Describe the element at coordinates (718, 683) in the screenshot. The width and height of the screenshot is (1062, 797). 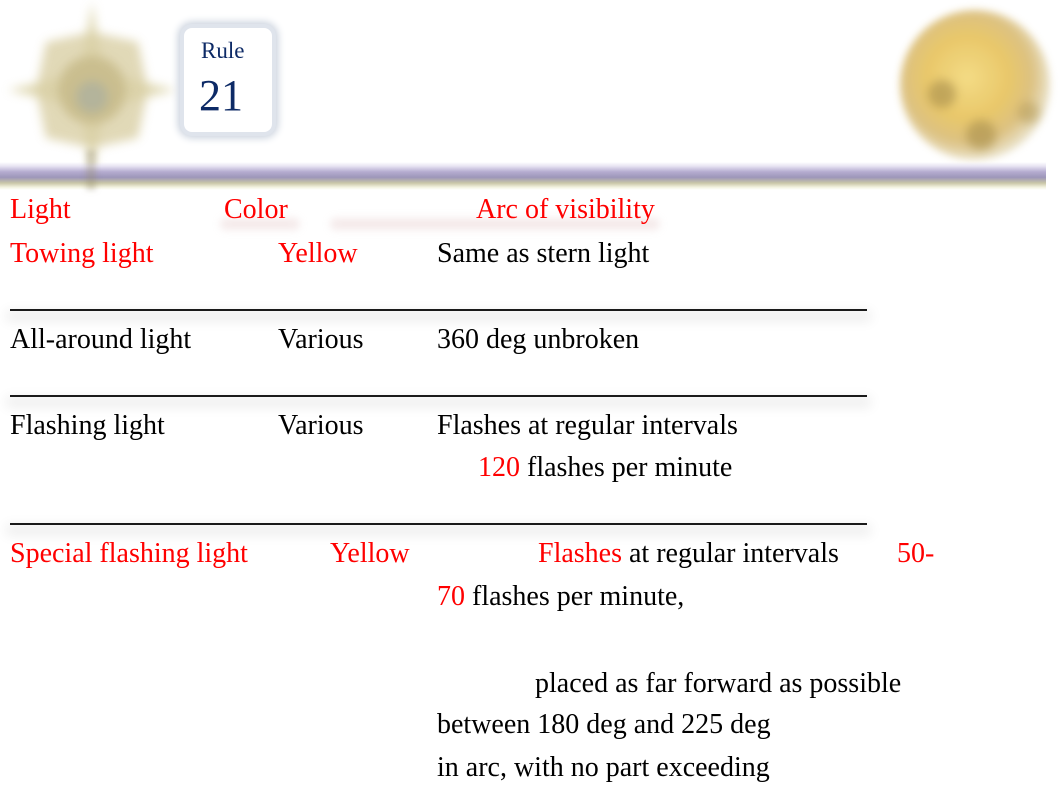
I see `arc-extra-line: placed as far forward as possible` at that location.